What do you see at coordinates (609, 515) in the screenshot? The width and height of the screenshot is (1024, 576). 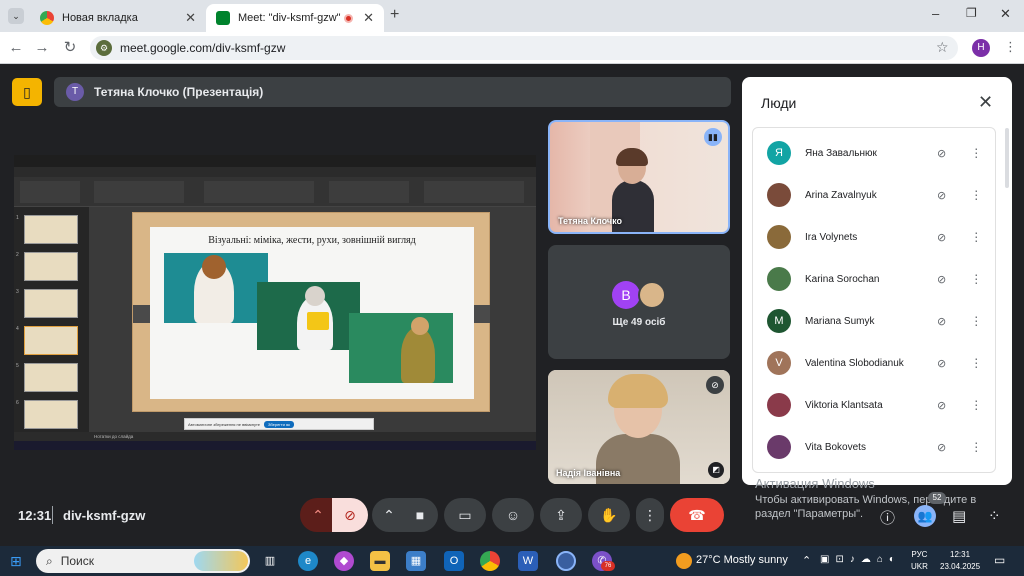 I see `raise-hand-button: ✋` at bounding box center [609, 515].